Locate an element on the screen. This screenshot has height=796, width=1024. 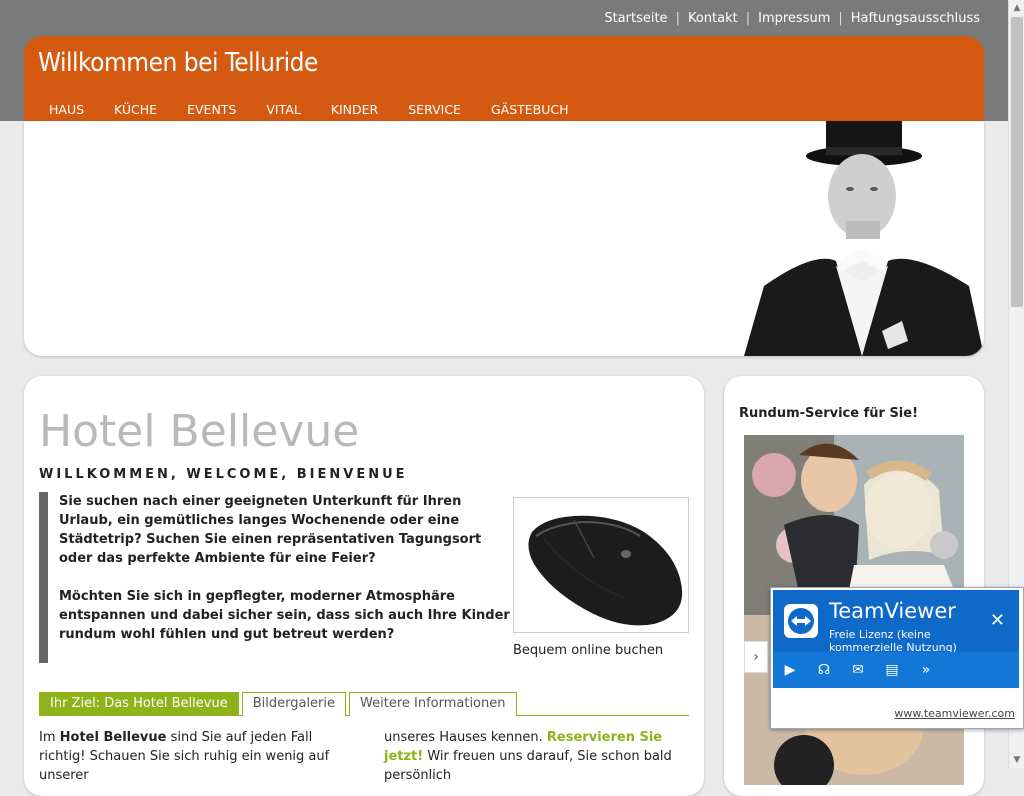
site-title: Willkommen bei Telluride is located at coordinates (178, 63).